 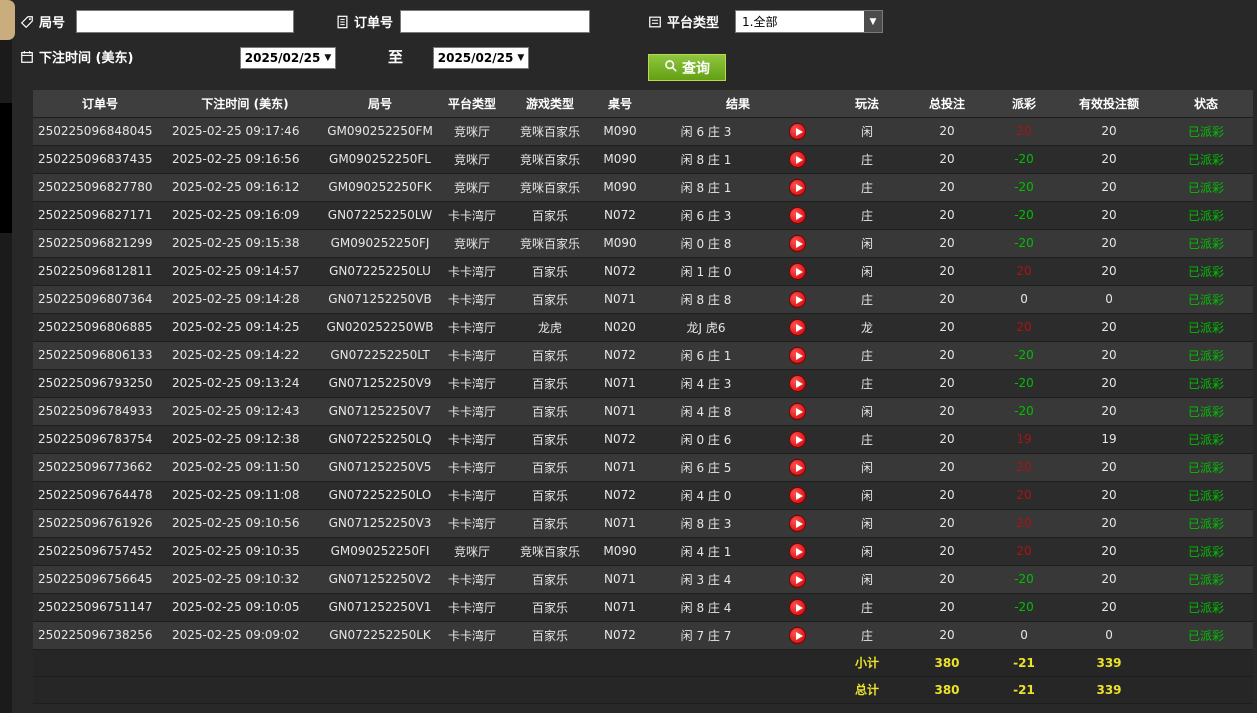 I want to click on table-number-cell: M090, so click(x=620, y=243).